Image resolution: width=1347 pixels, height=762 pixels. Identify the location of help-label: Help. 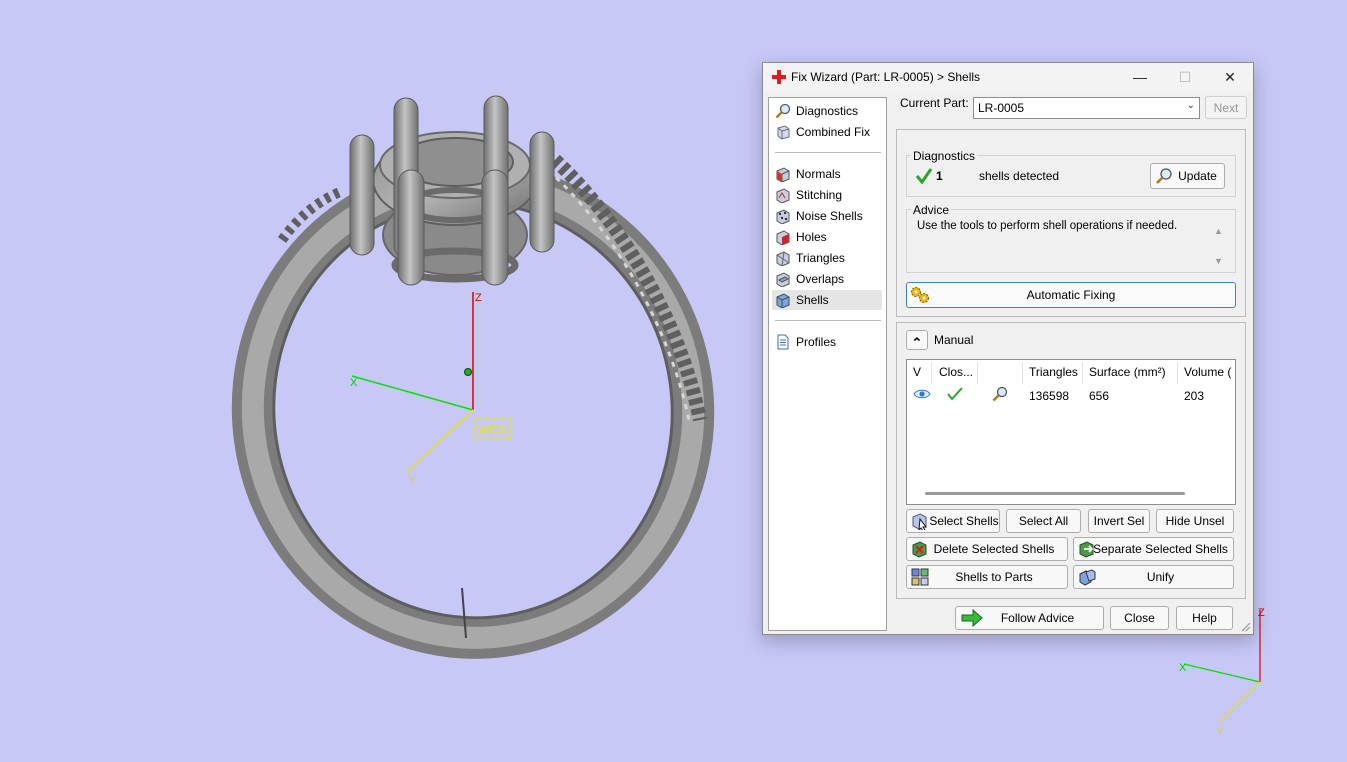
(1204, 618).